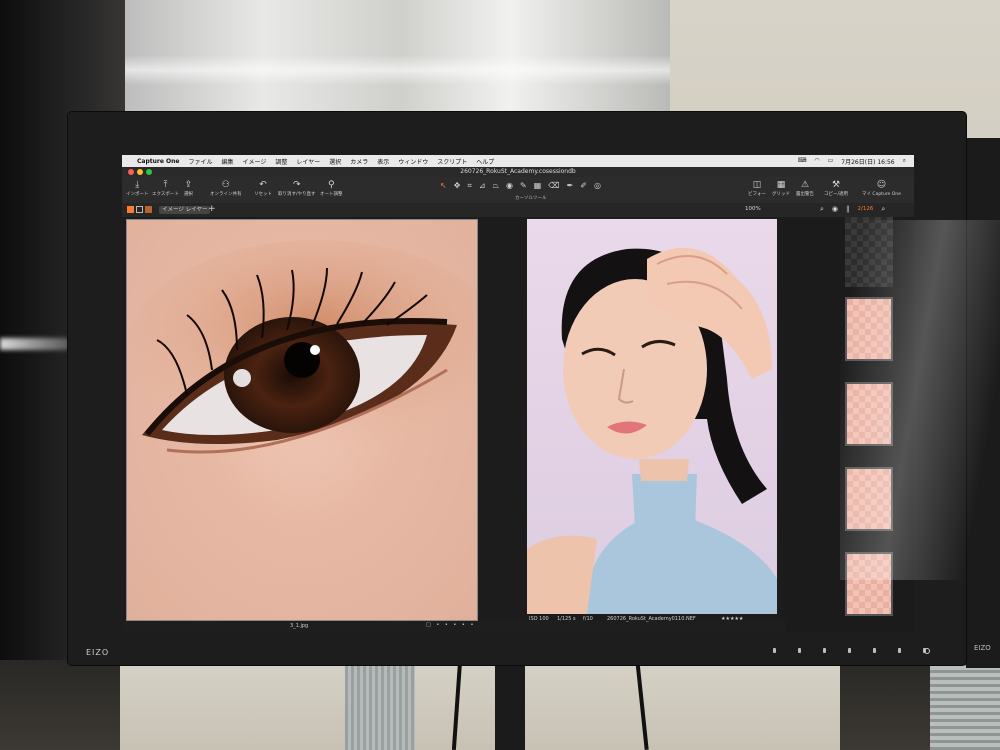 The height and width of the screenshot is (750, 1000). What do you see at coordinates (496, 186) in the screenshot?
I see `keystone-tool-icon: ⏢` at bounding box center [496, 186].